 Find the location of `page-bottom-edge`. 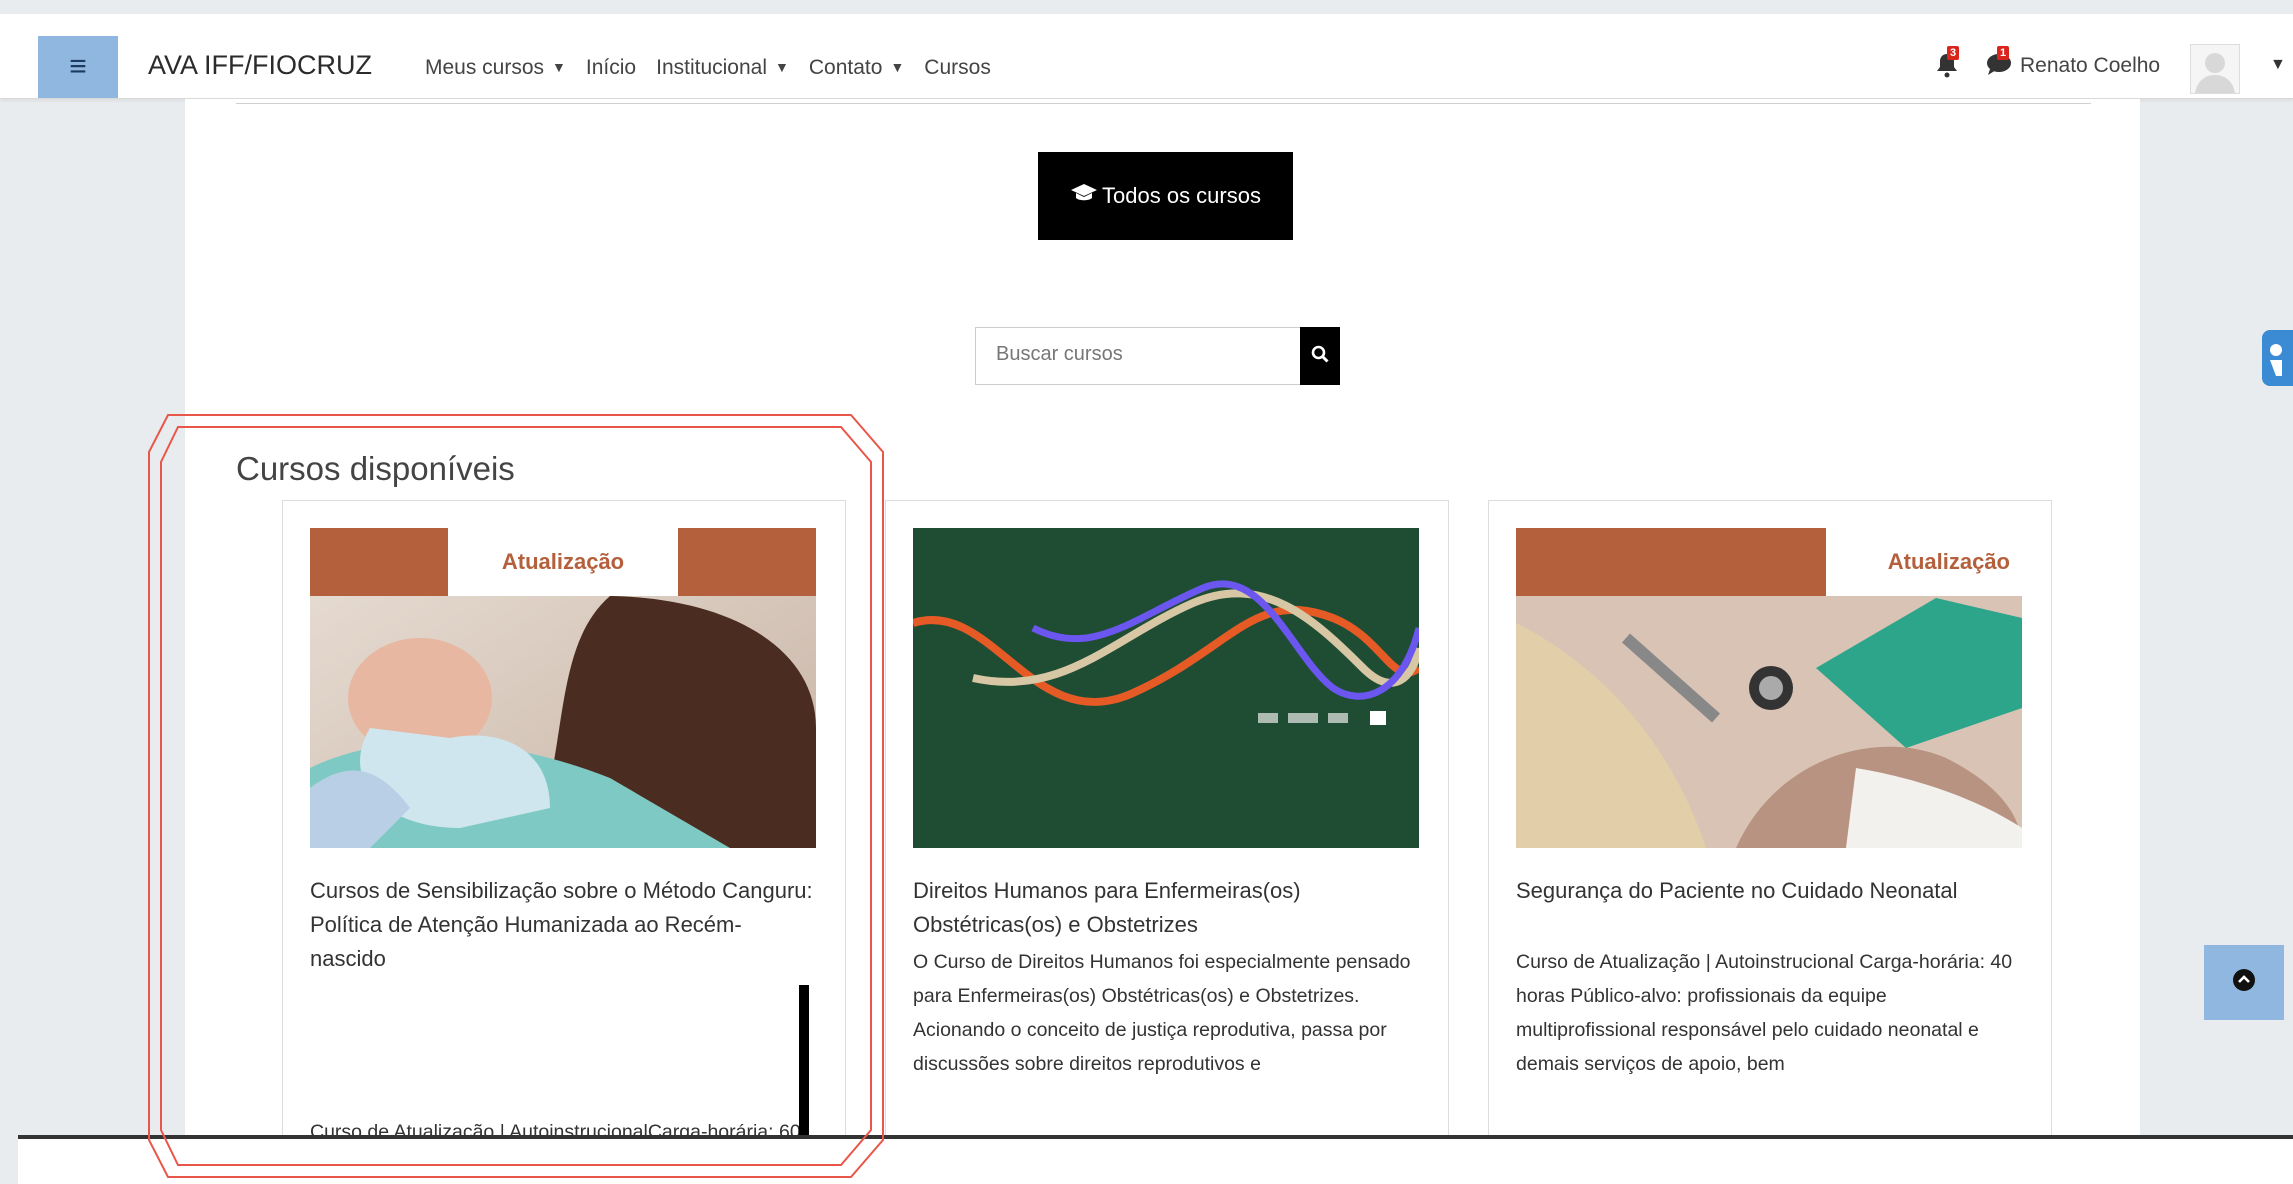

page-bottom-edge is located at coordinates (1155, 1159).